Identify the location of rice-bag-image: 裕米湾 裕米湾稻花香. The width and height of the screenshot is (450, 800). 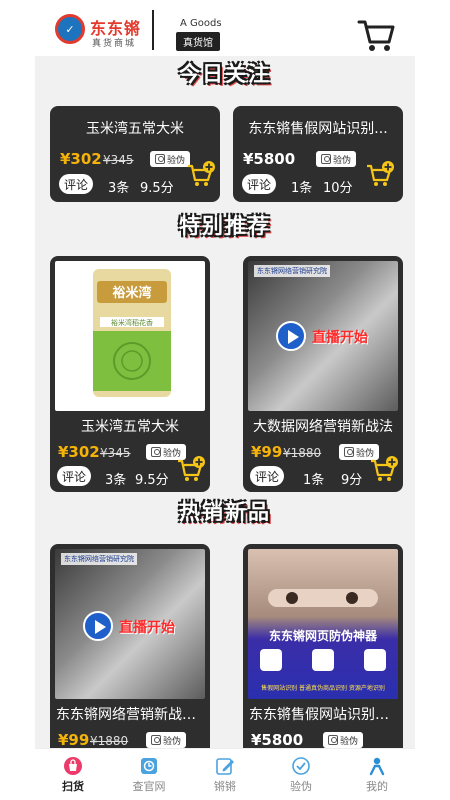
(132, 333).